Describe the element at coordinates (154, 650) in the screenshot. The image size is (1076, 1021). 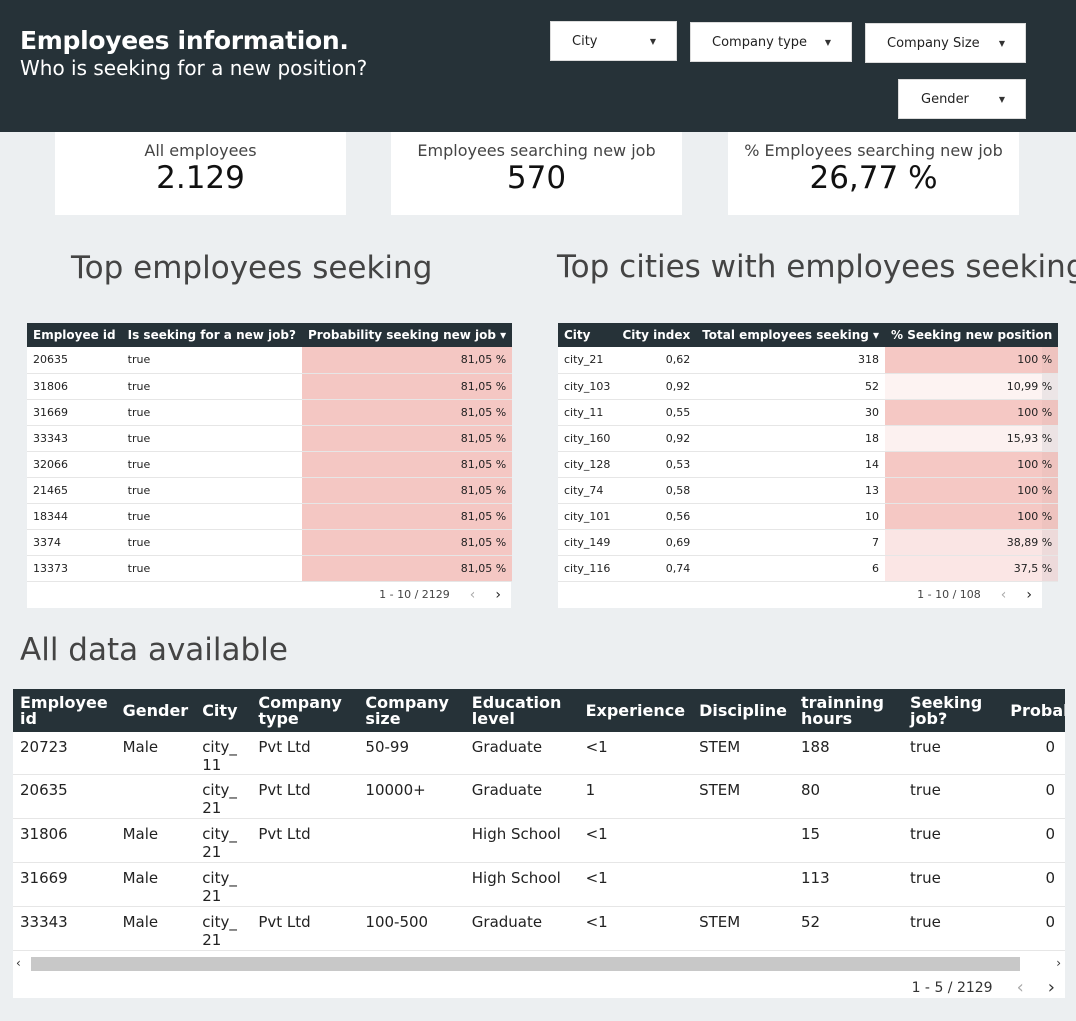
I see `all-data-title: All data available` at that location.